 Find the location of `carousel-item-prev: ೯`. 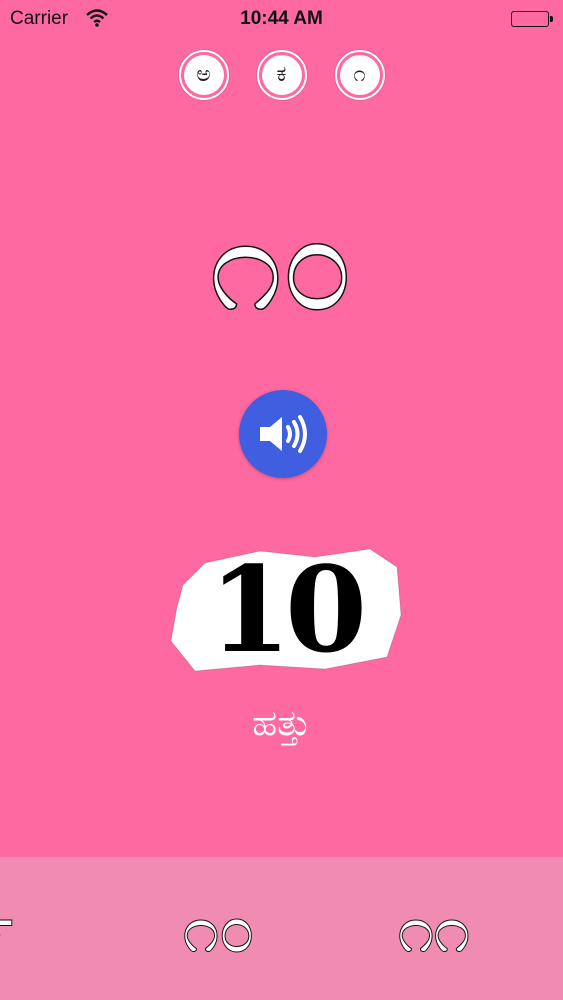

carousel-item-prev: ೯ is located at coordinates (7, 930).